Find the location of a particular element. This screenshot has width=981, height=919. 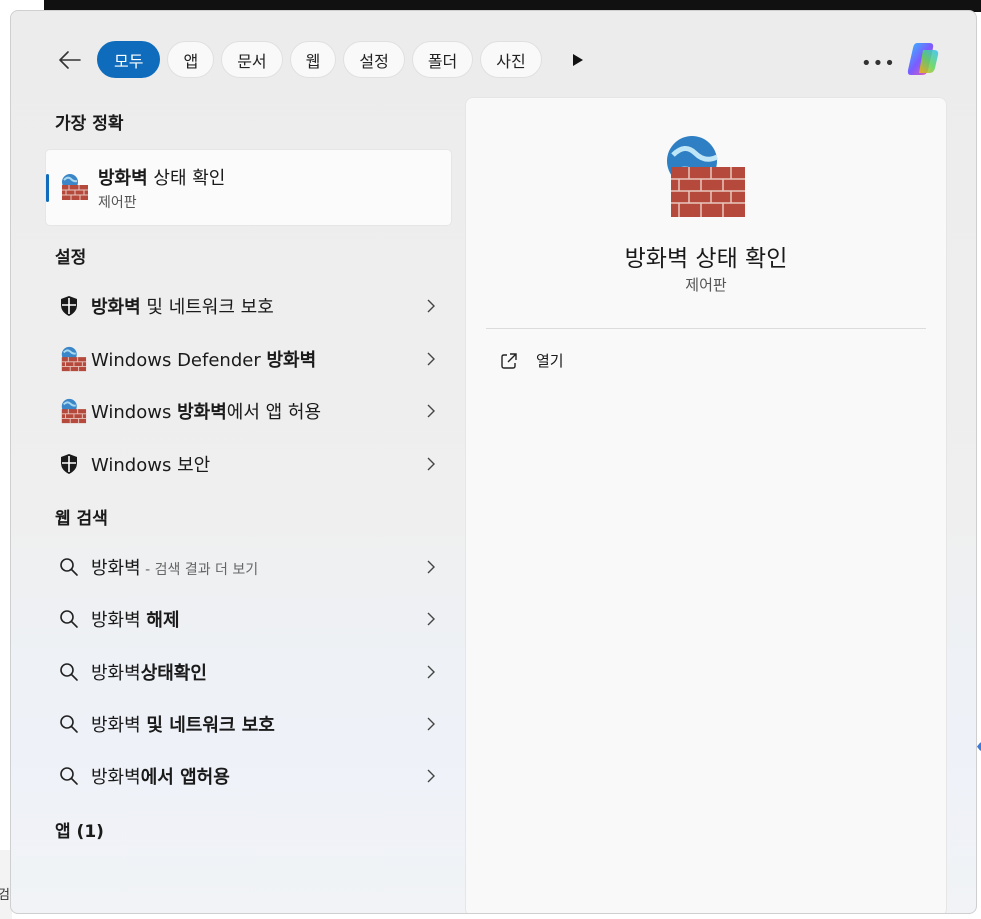

filter-documents: 문서 is located at coordinates (252, 59).